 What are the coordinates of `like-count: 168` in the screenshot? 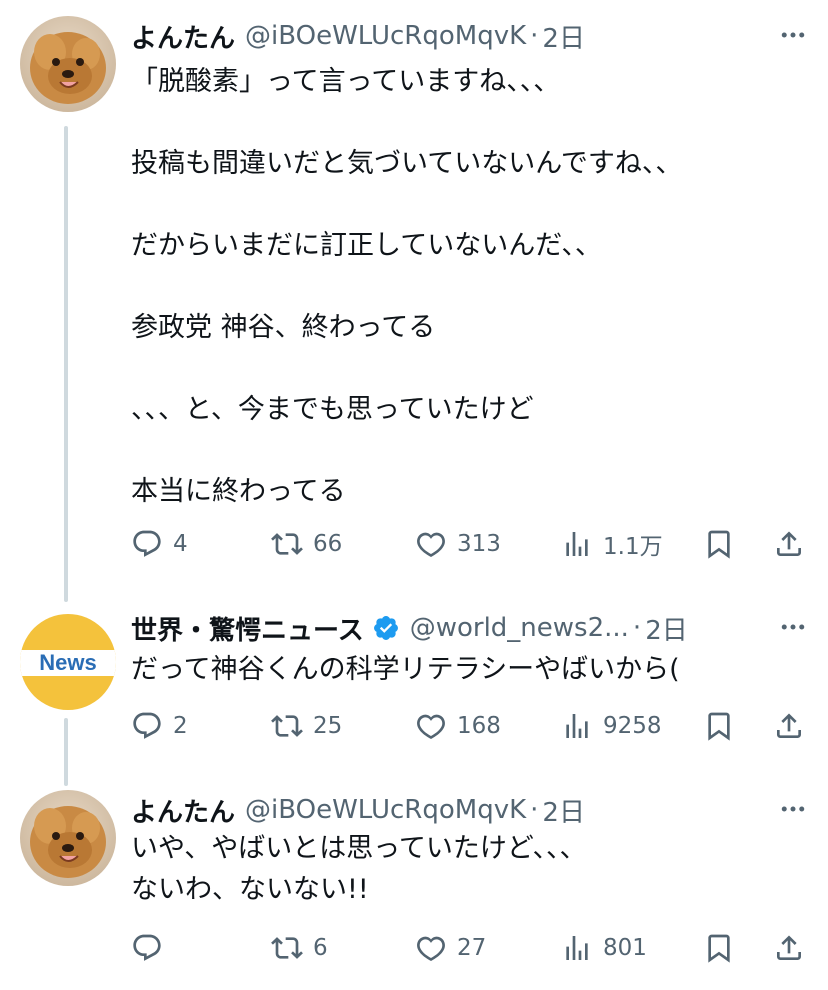 It's located at (479, 726).